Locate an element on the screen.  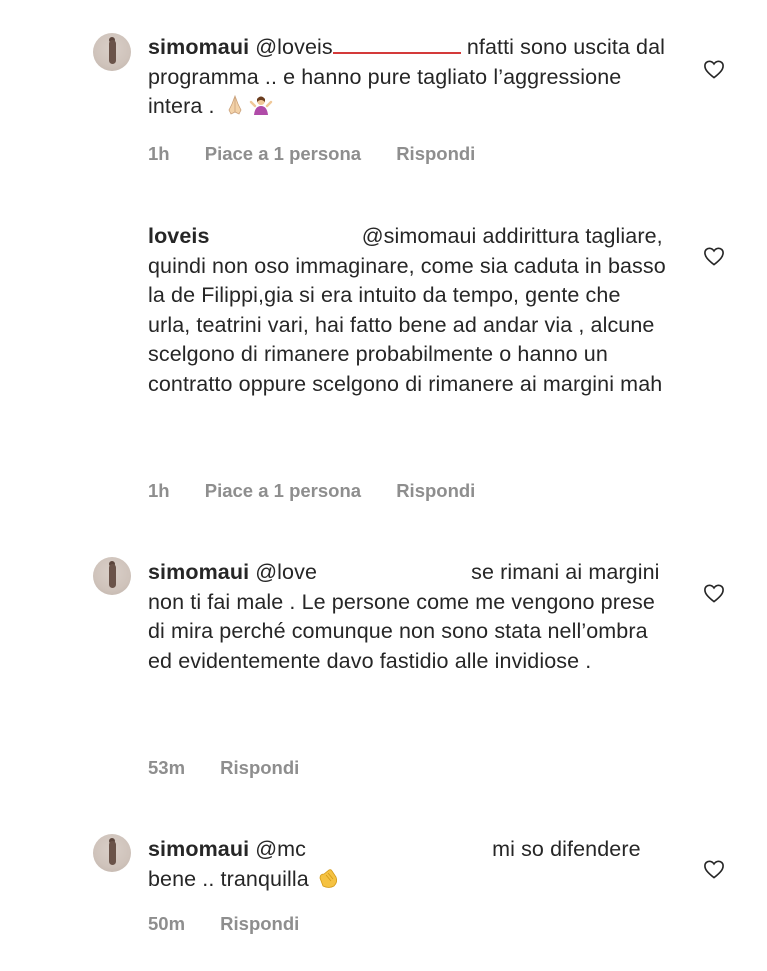
comment-mention: @loveis is located at coordinates (294, 47).